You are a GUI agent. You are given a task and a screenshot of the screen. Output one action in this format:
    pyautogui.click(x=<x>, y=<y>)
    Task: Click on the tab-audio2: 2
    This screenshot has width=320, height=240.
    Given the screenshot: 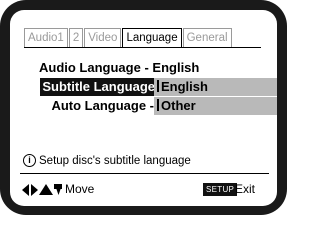 What is the action you would take?
    pyautogui.click(x=76, y=37)
    